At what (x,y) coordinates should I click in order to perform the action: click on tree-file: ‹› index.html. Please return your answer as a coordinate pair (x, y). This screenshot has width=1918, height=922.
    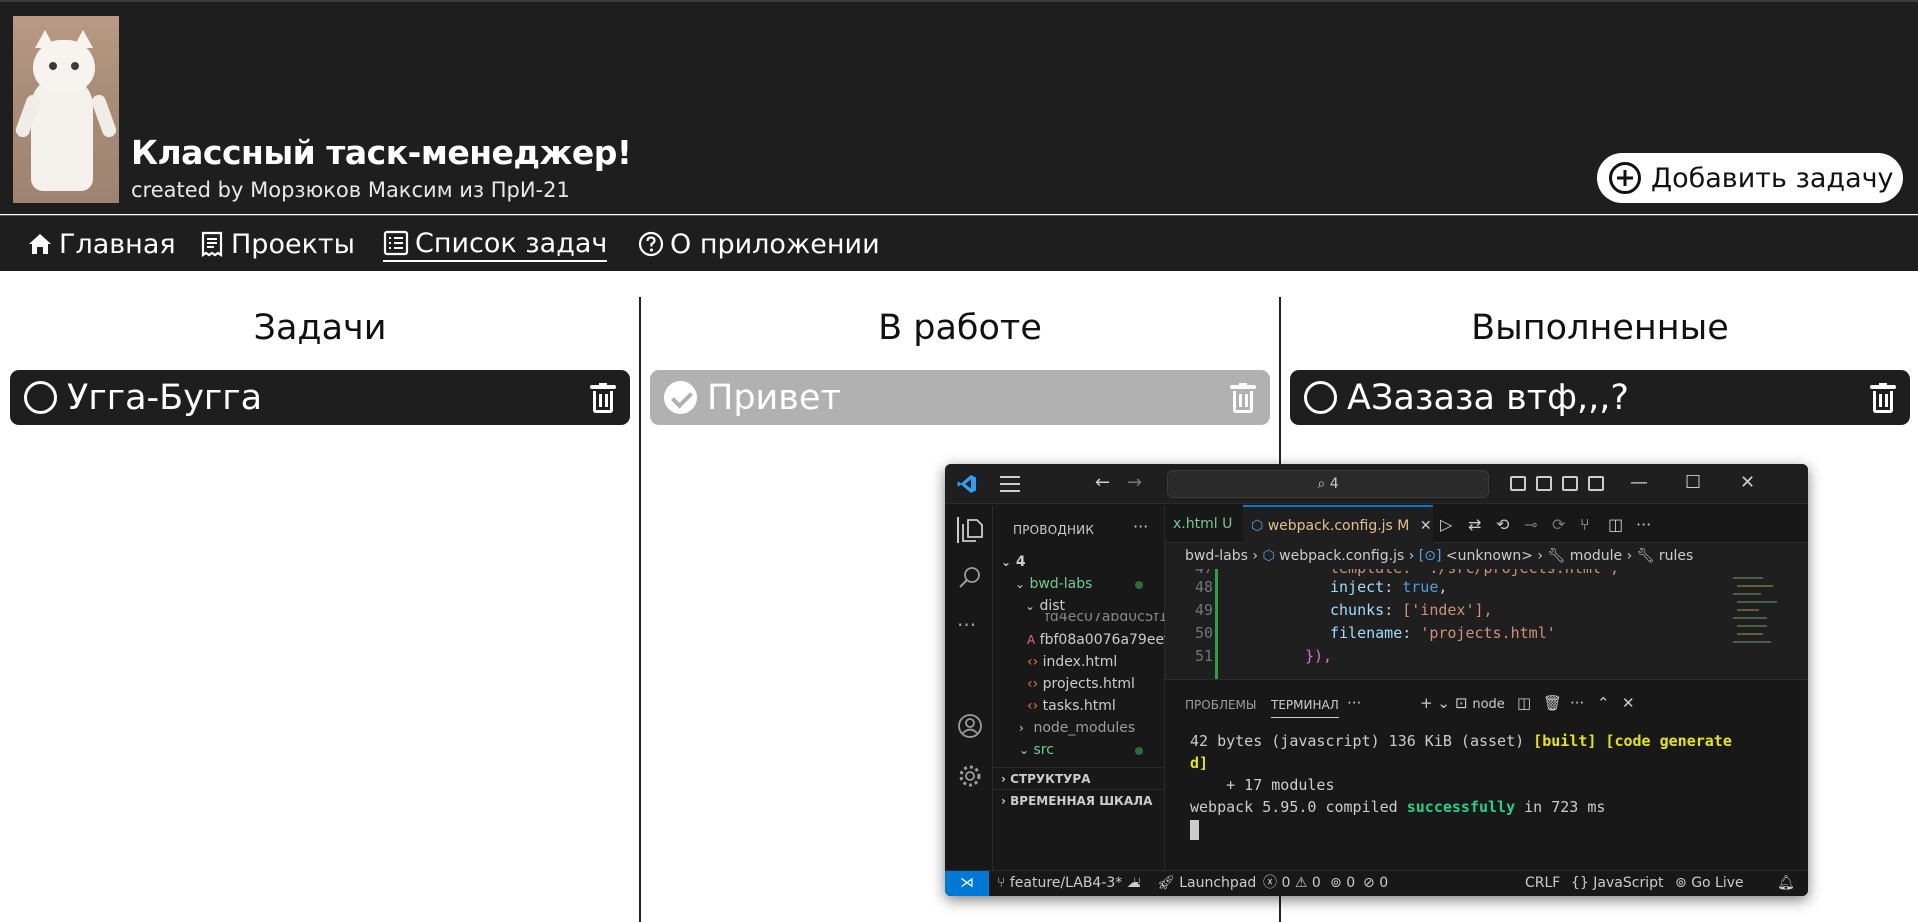
    Looking at the image, I should click on (1079, 662).